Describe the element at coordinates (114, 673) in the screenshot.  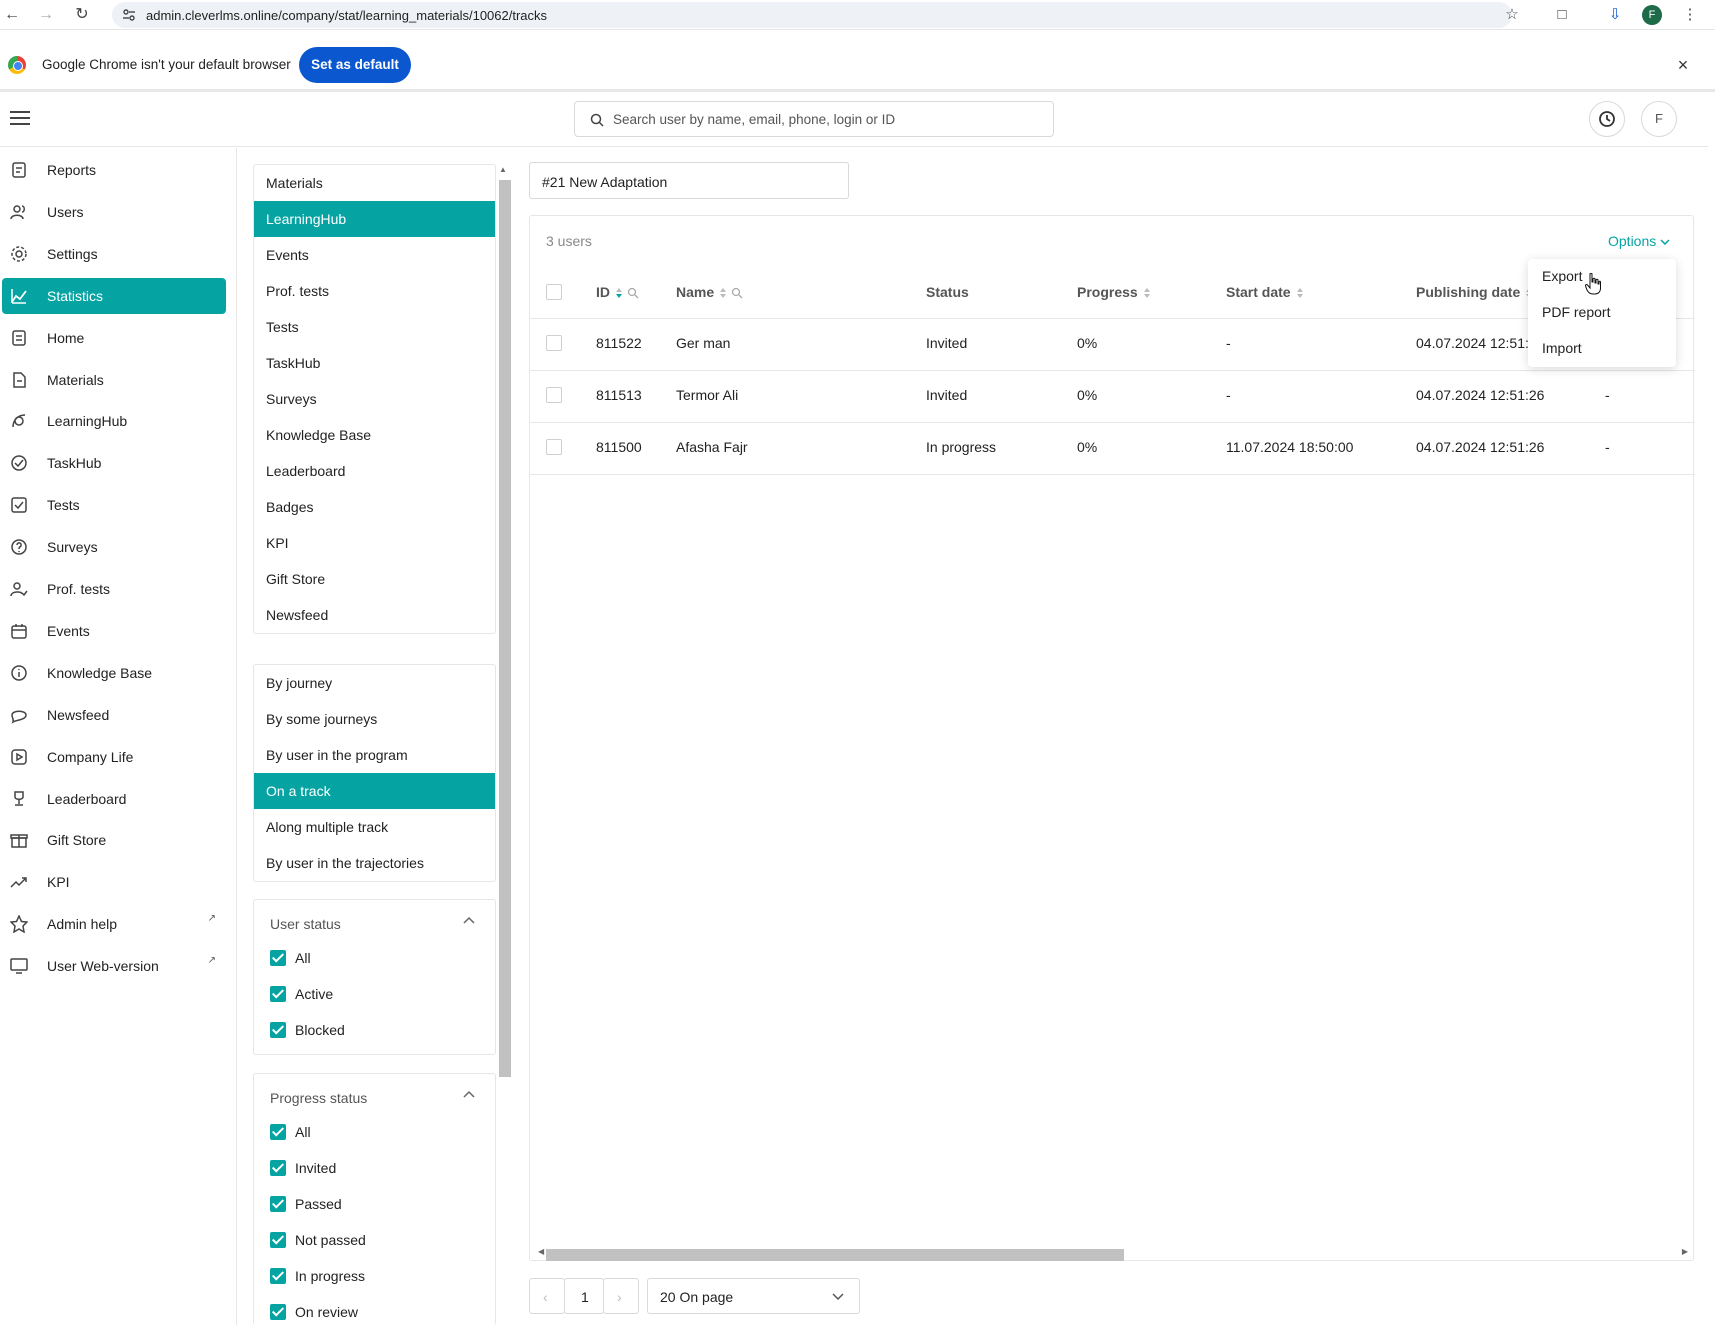
I see `sidebar-item-knowledge-base: Knowledge Base` at that location.